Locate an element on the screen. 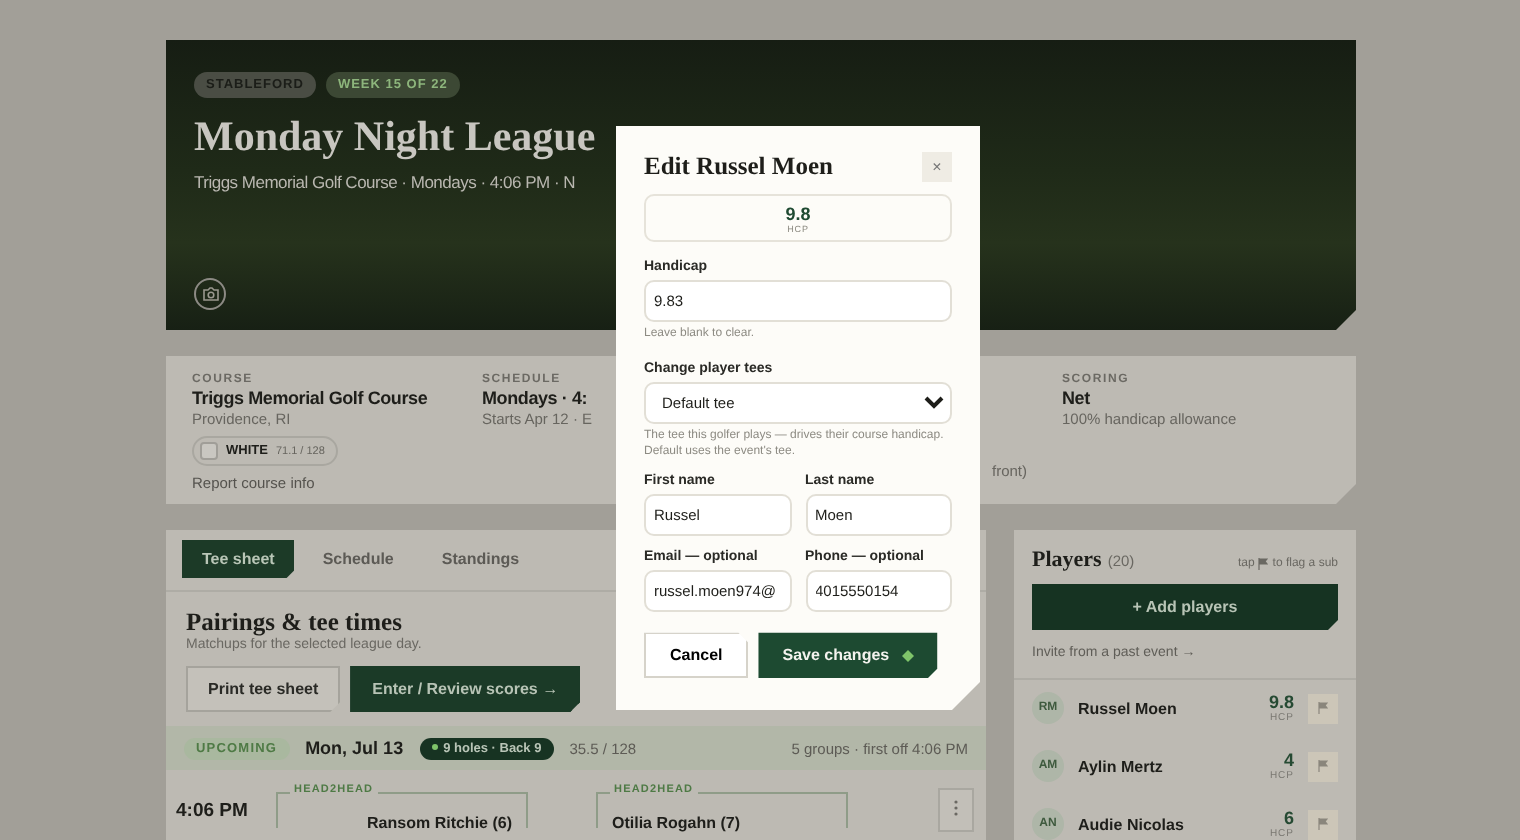 The image size is (1520, 840). dot-icon is located at coordinates (434, 747).